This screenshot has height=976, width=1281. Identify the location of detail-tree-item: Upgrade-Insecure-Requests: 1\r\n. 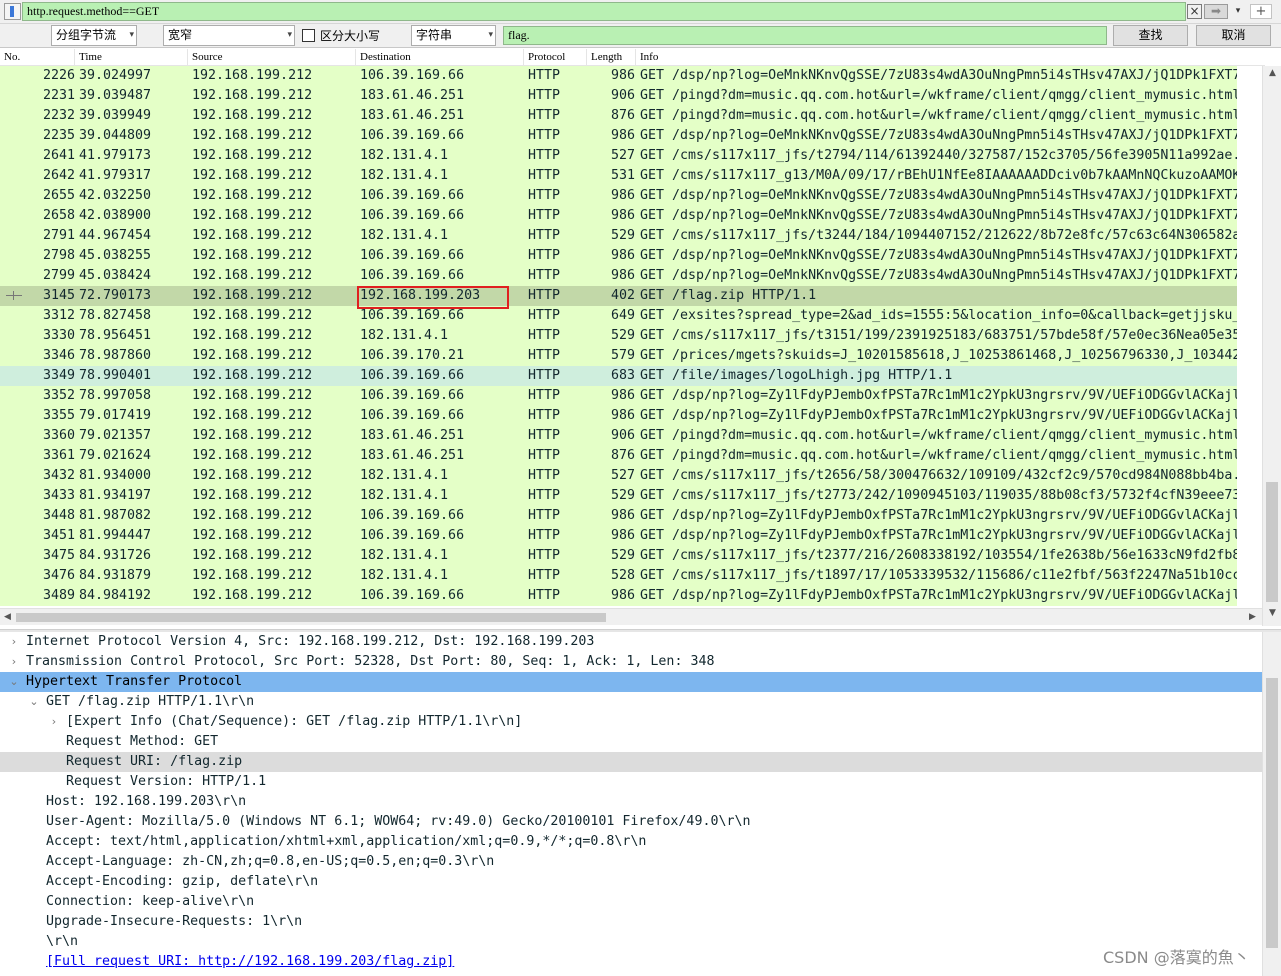
(631, 922).